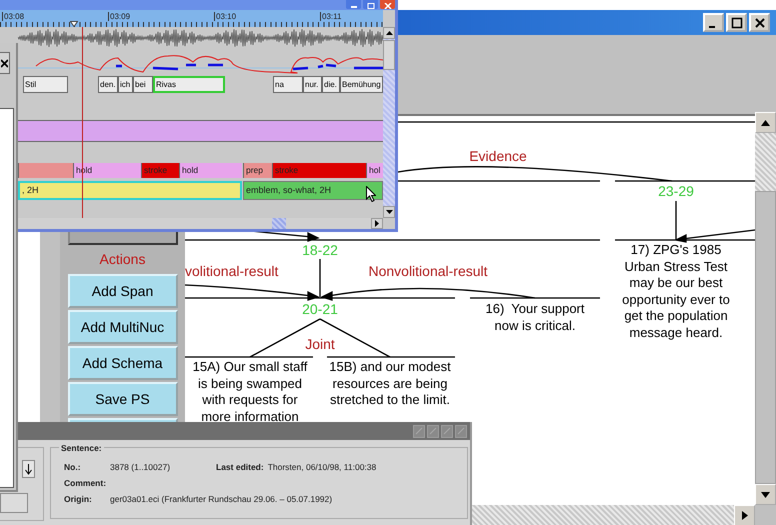 This screenshot has width=776, height=525. I want to click on time-label: 03:08, so click(13, 16).